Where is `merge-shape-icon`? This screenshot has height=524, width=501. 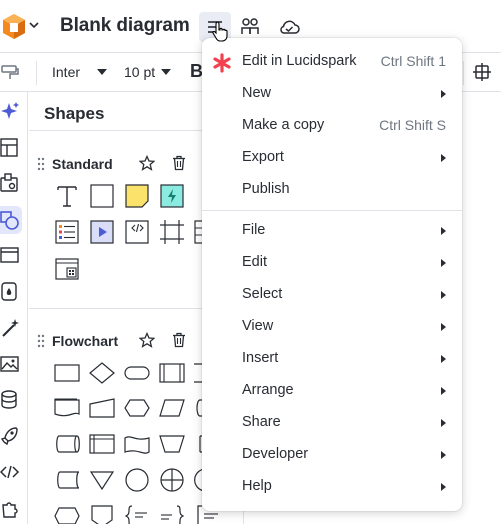 merge-shape-icon is located at coordinates (102, 480).